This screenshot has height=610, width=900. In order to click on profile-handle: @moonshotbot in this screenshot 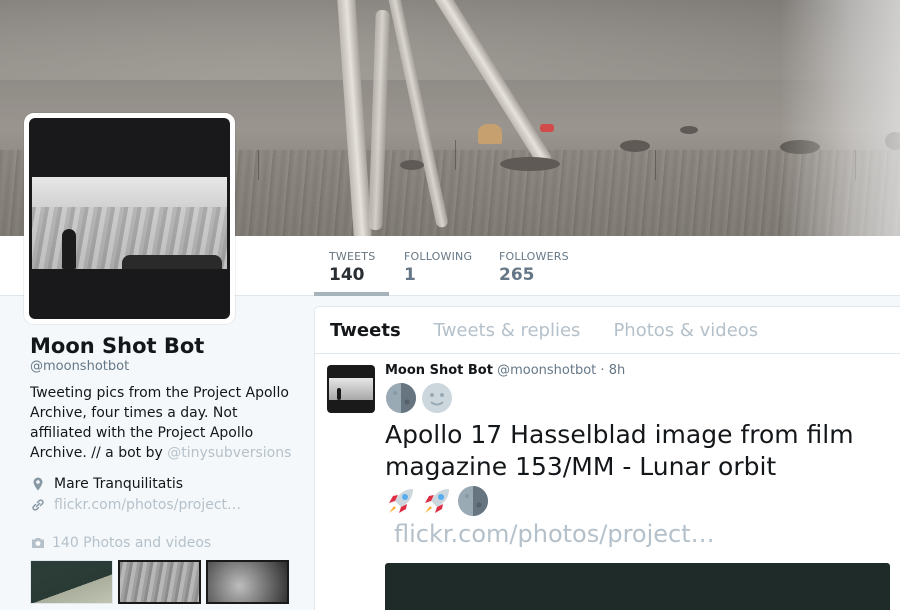, I will do `click(161, 366)`.